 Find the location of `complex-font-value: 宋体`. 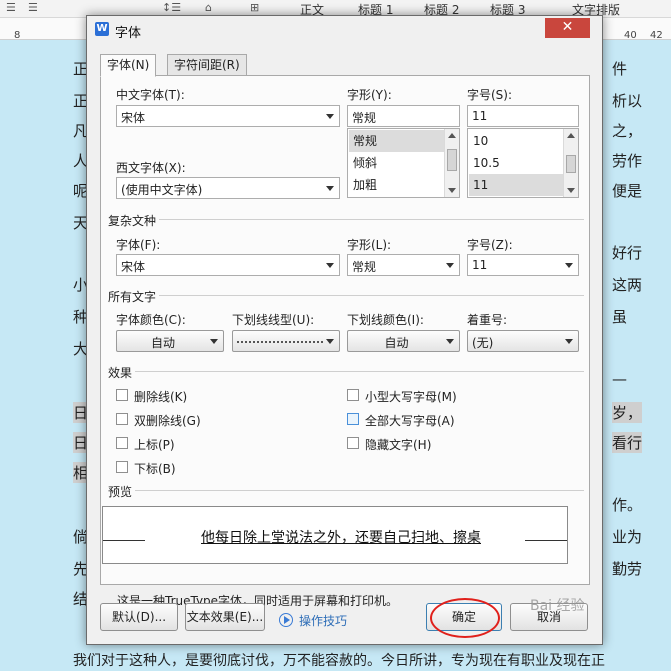

complex-font-value: 宋体 is located at coordinates (133, 267).